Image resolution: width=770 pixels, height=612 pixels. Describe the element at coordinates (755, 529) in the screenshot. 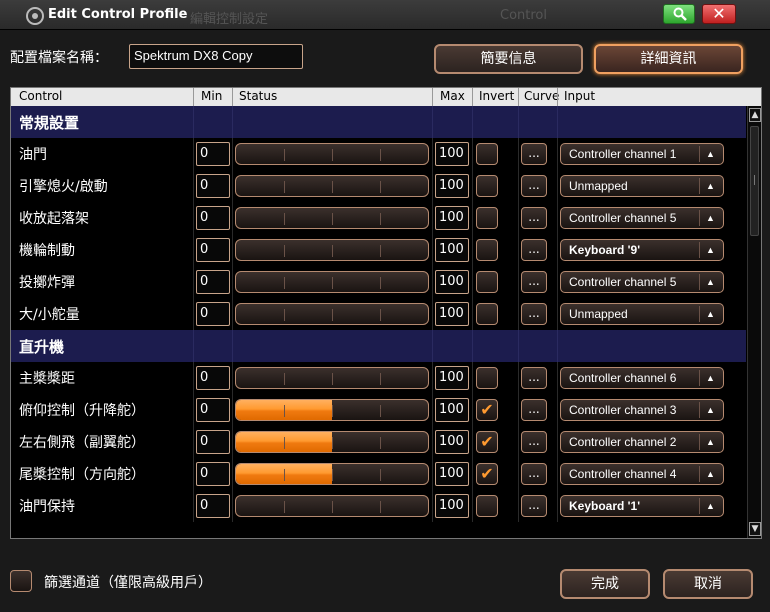

I see `scroll-down-icon: ▼` at that location.